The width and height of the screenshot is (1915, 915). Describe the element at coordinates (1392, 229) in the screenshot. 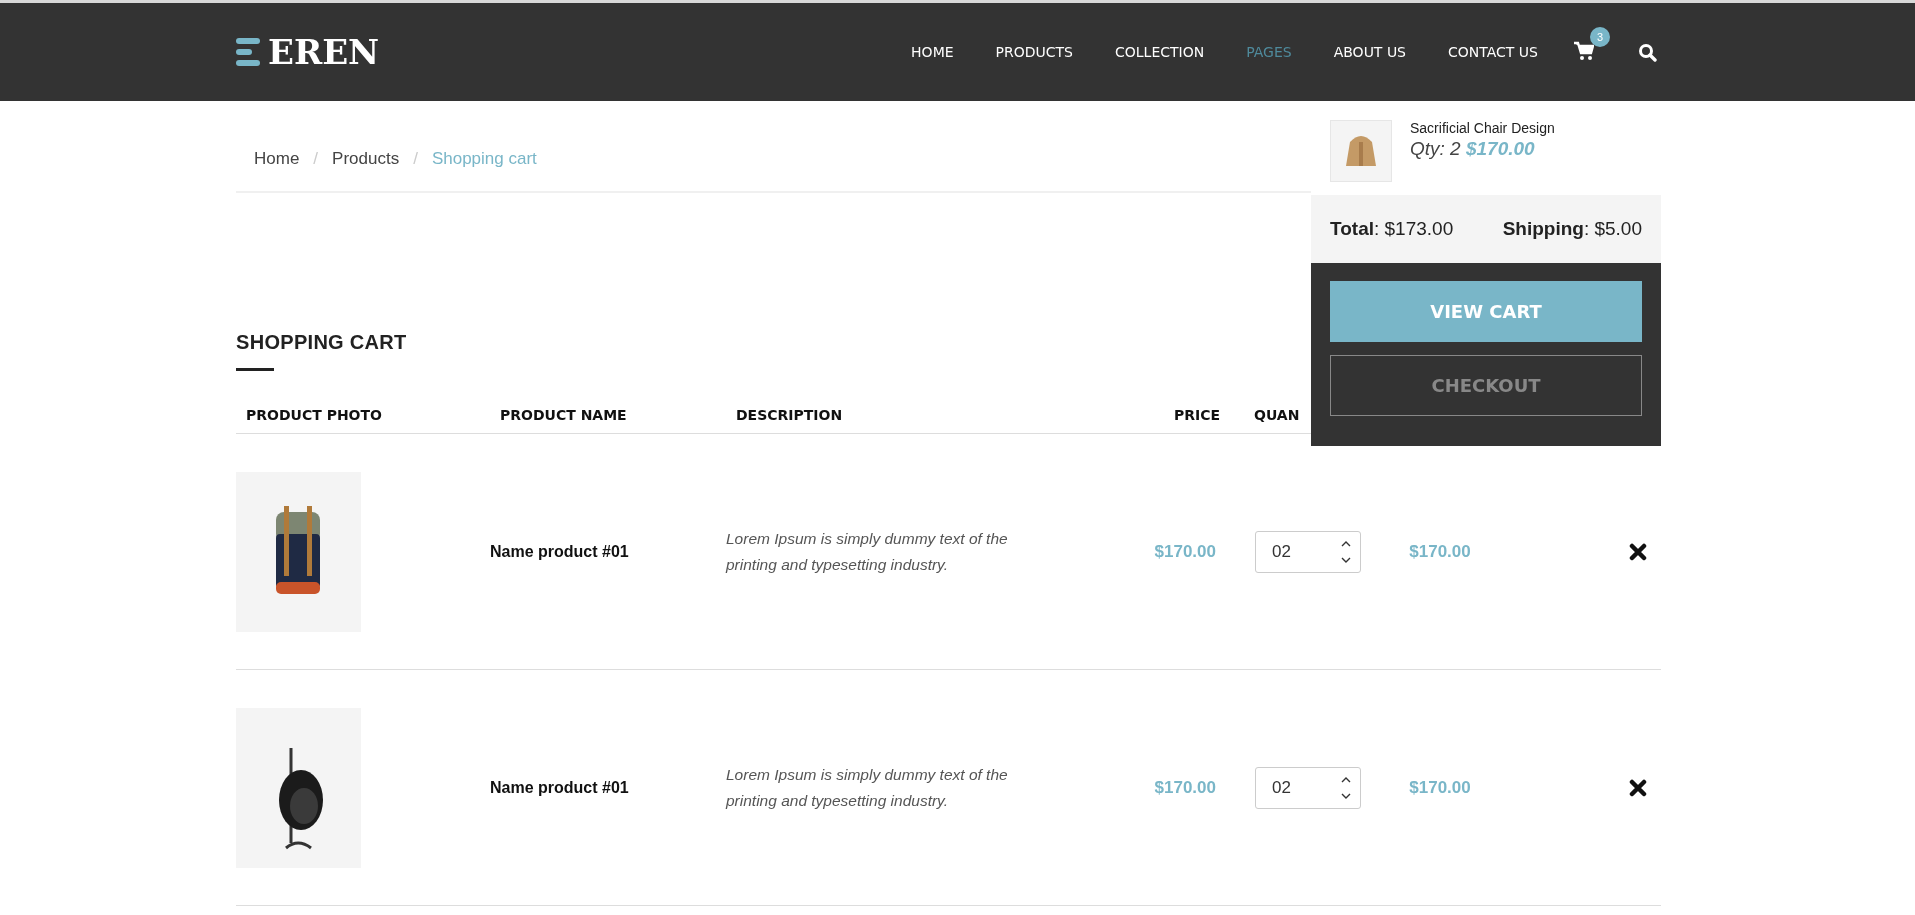

I see `cart-total: Total: $173.00` at that location.